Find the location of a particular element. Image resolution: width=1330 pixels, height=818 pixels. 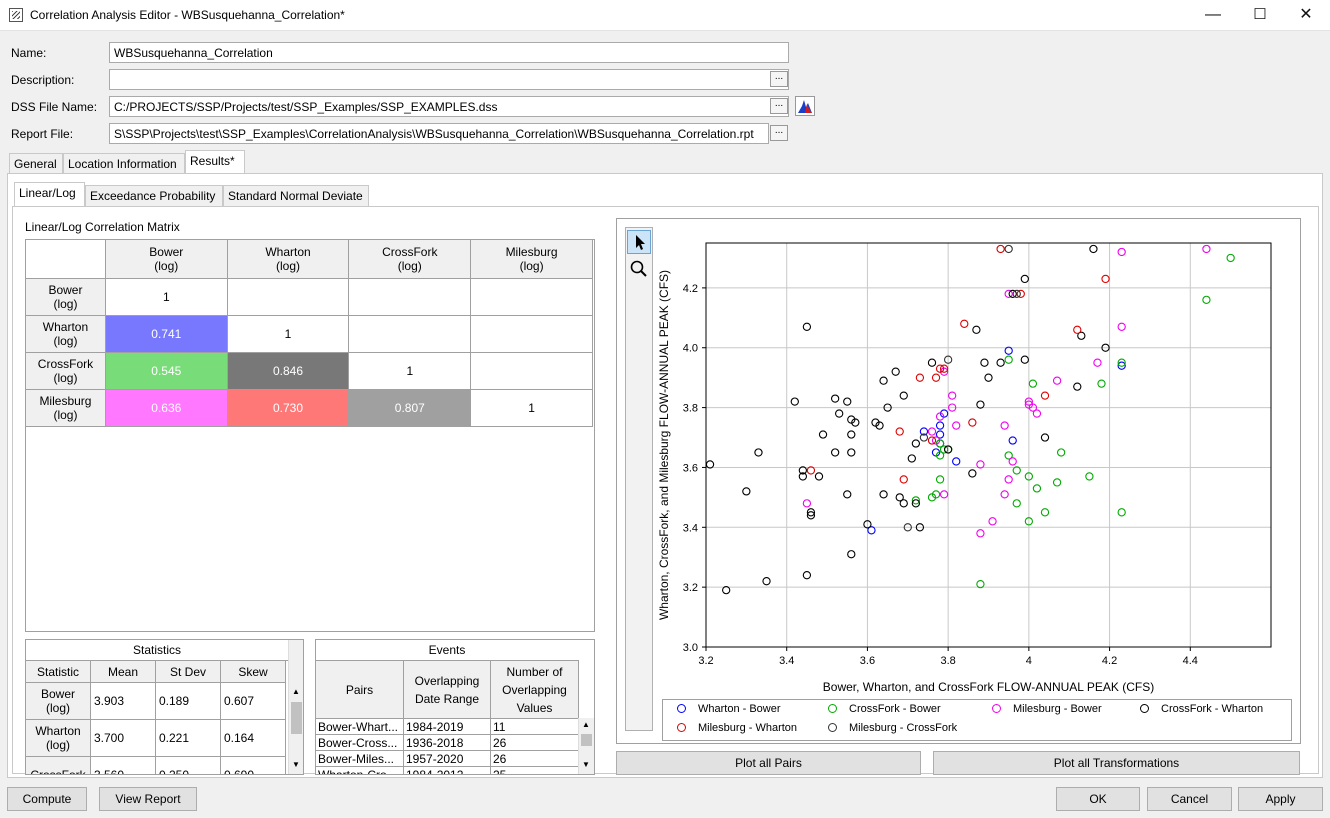

matrix-cell: 0.846 is located at coordinates (288, 371).